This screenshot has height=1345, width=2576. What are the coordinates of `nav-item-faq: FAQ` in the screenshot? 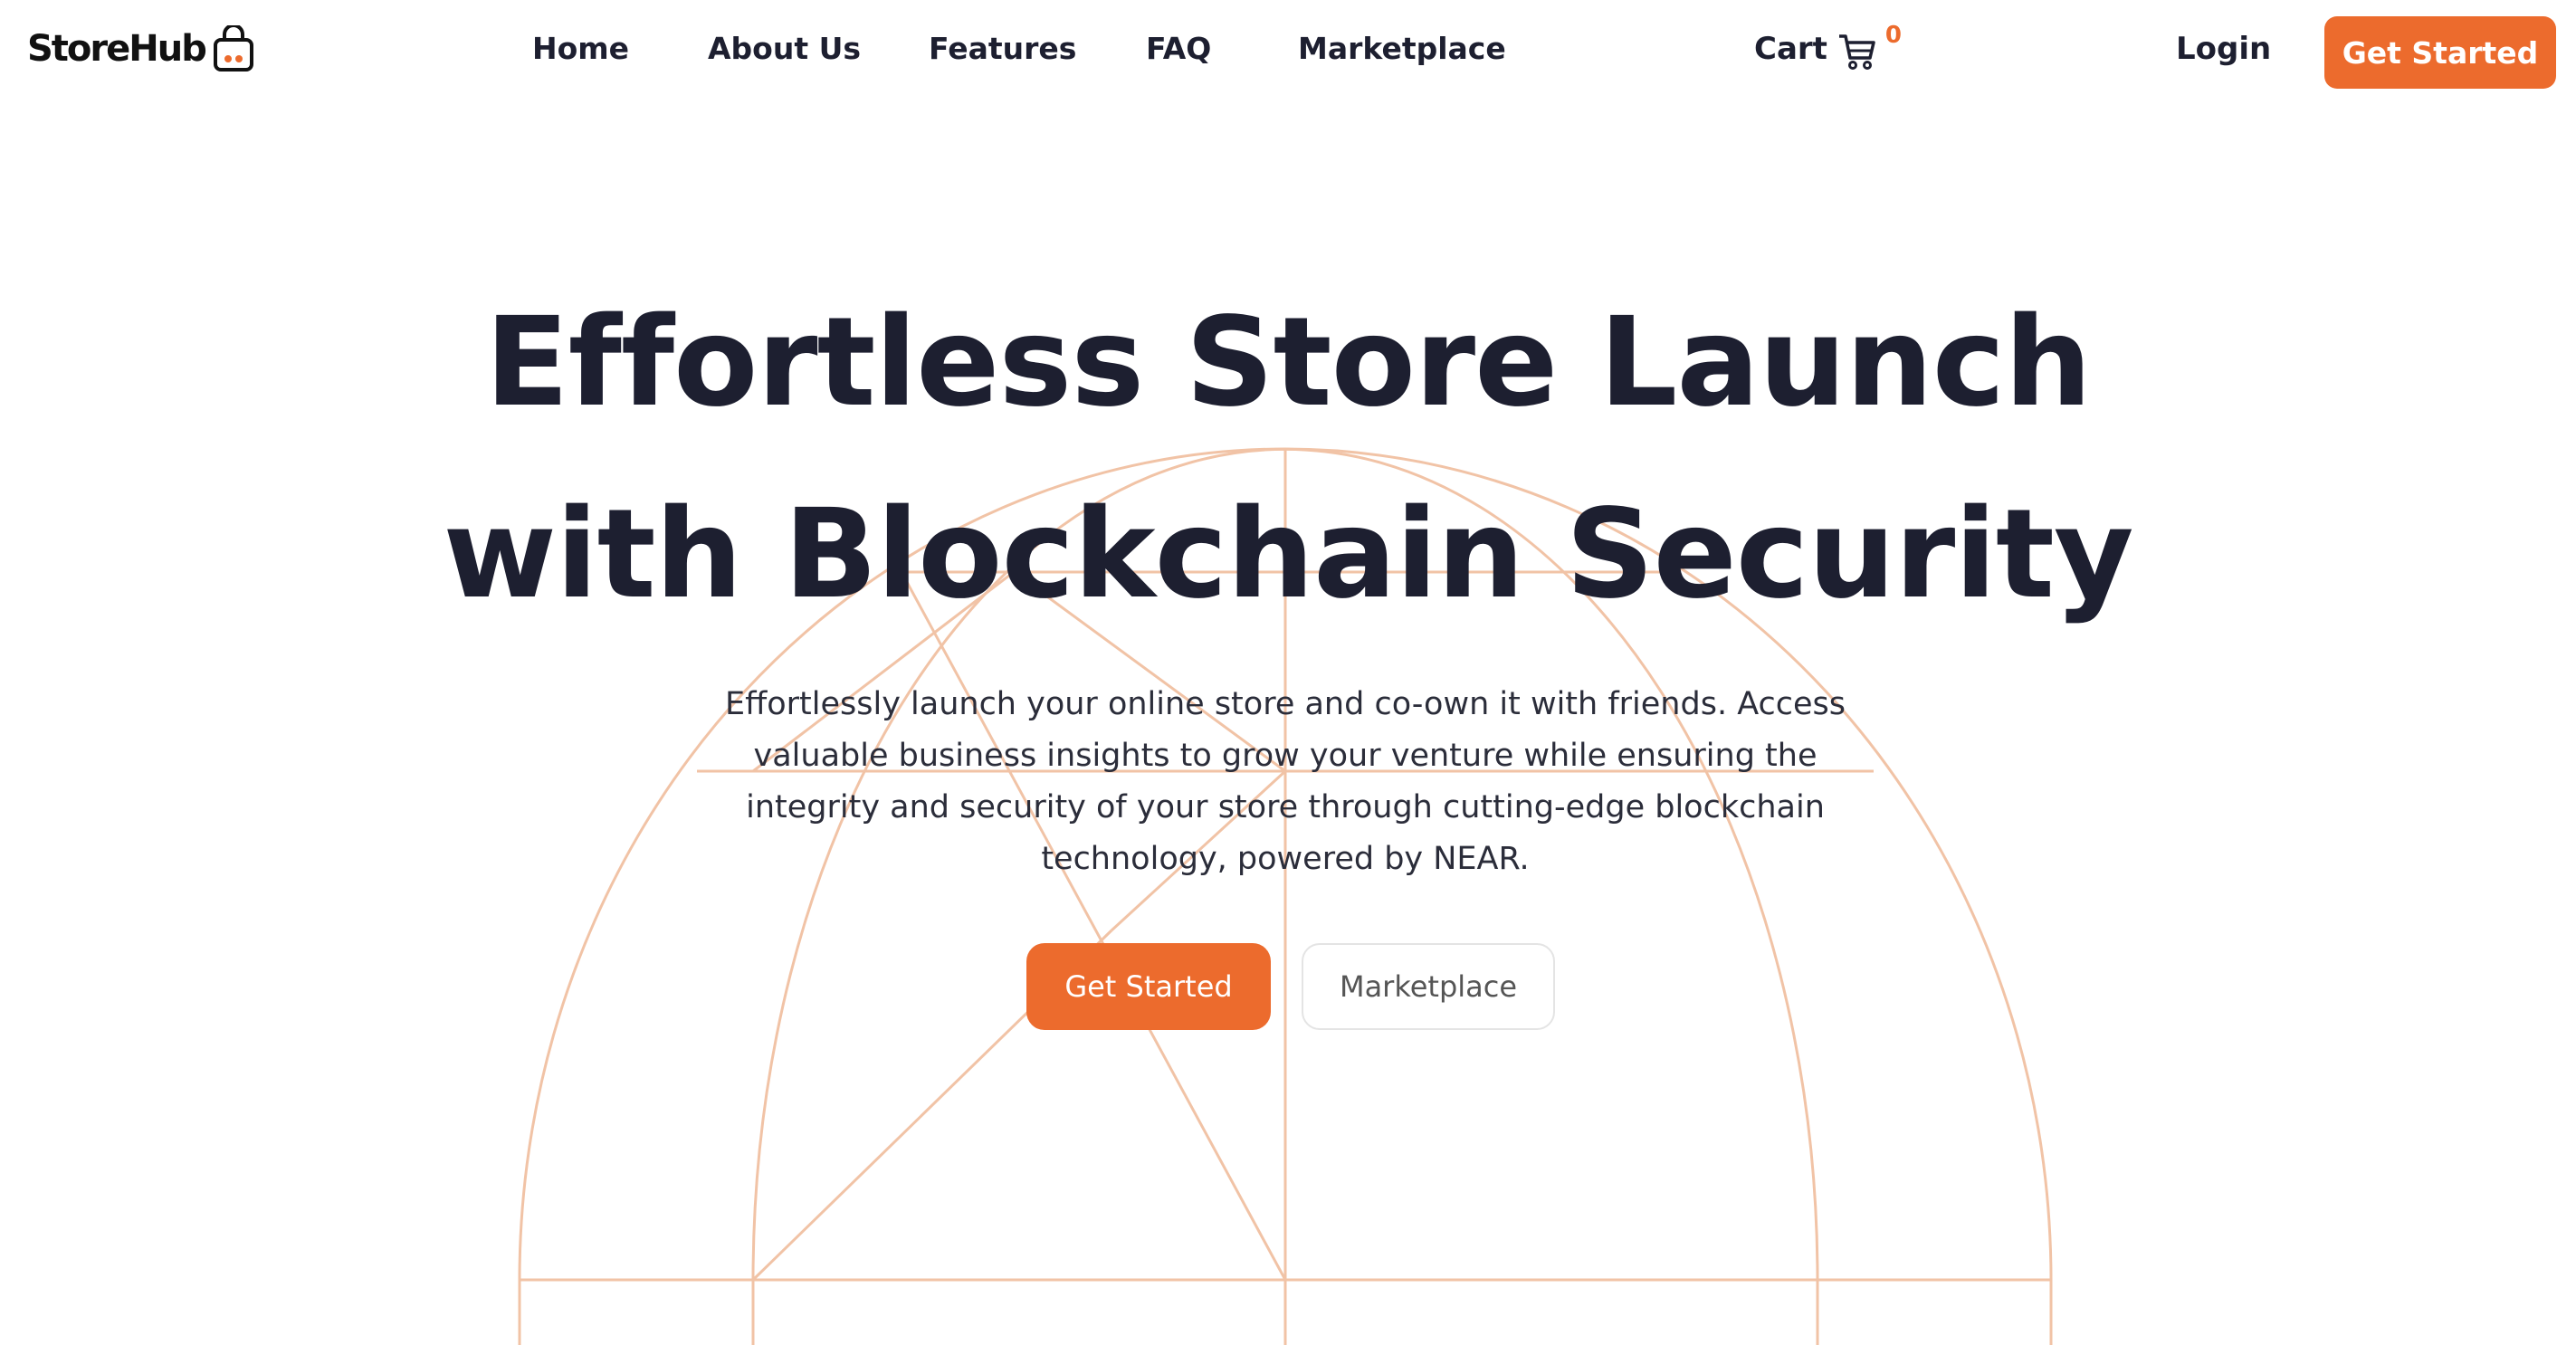 It's located at (1178, 48).